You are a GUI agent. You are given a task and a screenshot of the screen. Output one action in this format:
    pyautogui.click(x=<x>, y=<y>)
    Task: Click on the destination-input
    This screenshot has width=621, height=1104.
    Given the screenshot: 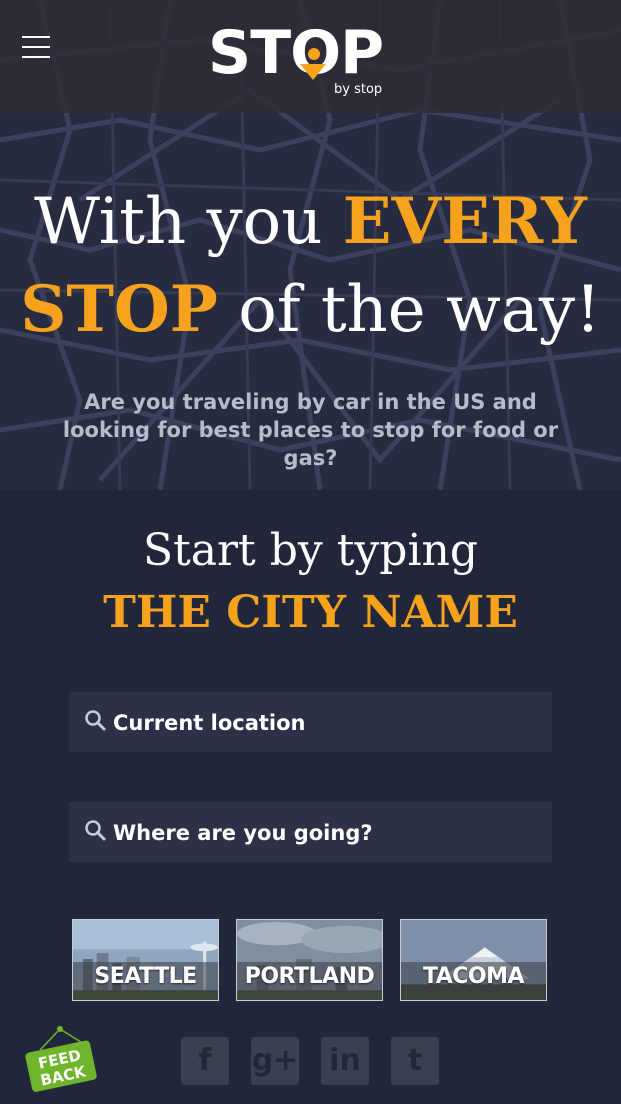 What is the action you would take?
    pyautogui.click(x=328, y=833)
    